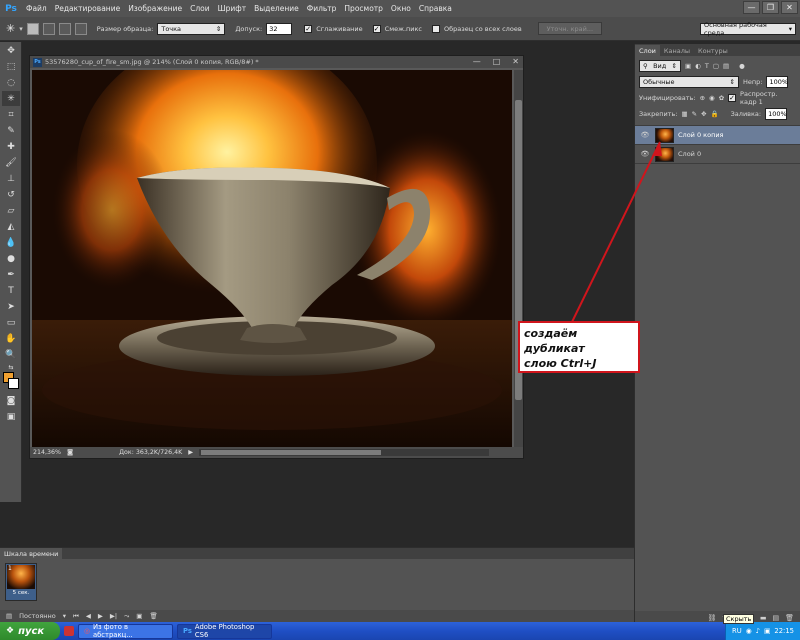  I want to click on menu-filter: Фильтр, so click(322, 8).